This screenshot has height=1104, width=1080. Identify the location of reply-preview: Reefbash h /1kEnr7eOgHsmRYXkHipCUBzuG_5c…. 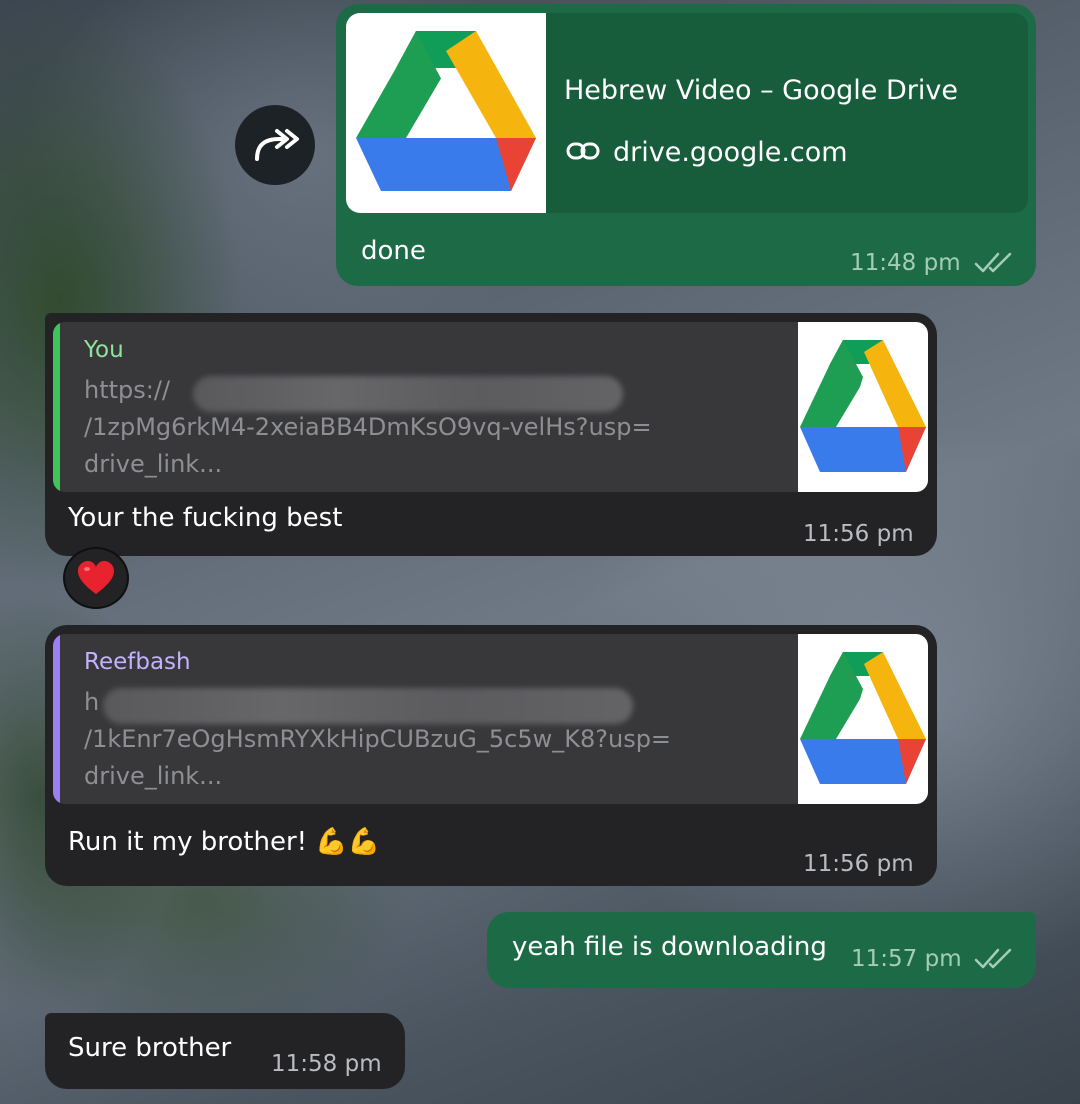
(490, 719).